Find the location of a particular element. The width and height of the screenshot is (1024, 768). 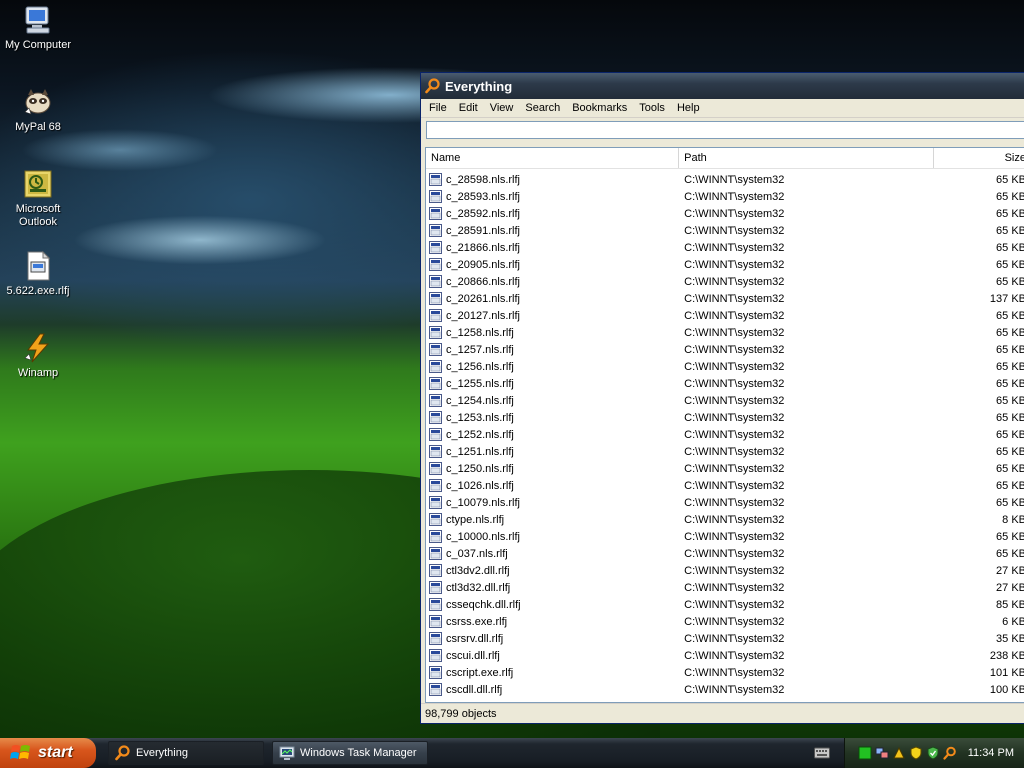

column-header-size: Size is located at coordinates (979, 158).